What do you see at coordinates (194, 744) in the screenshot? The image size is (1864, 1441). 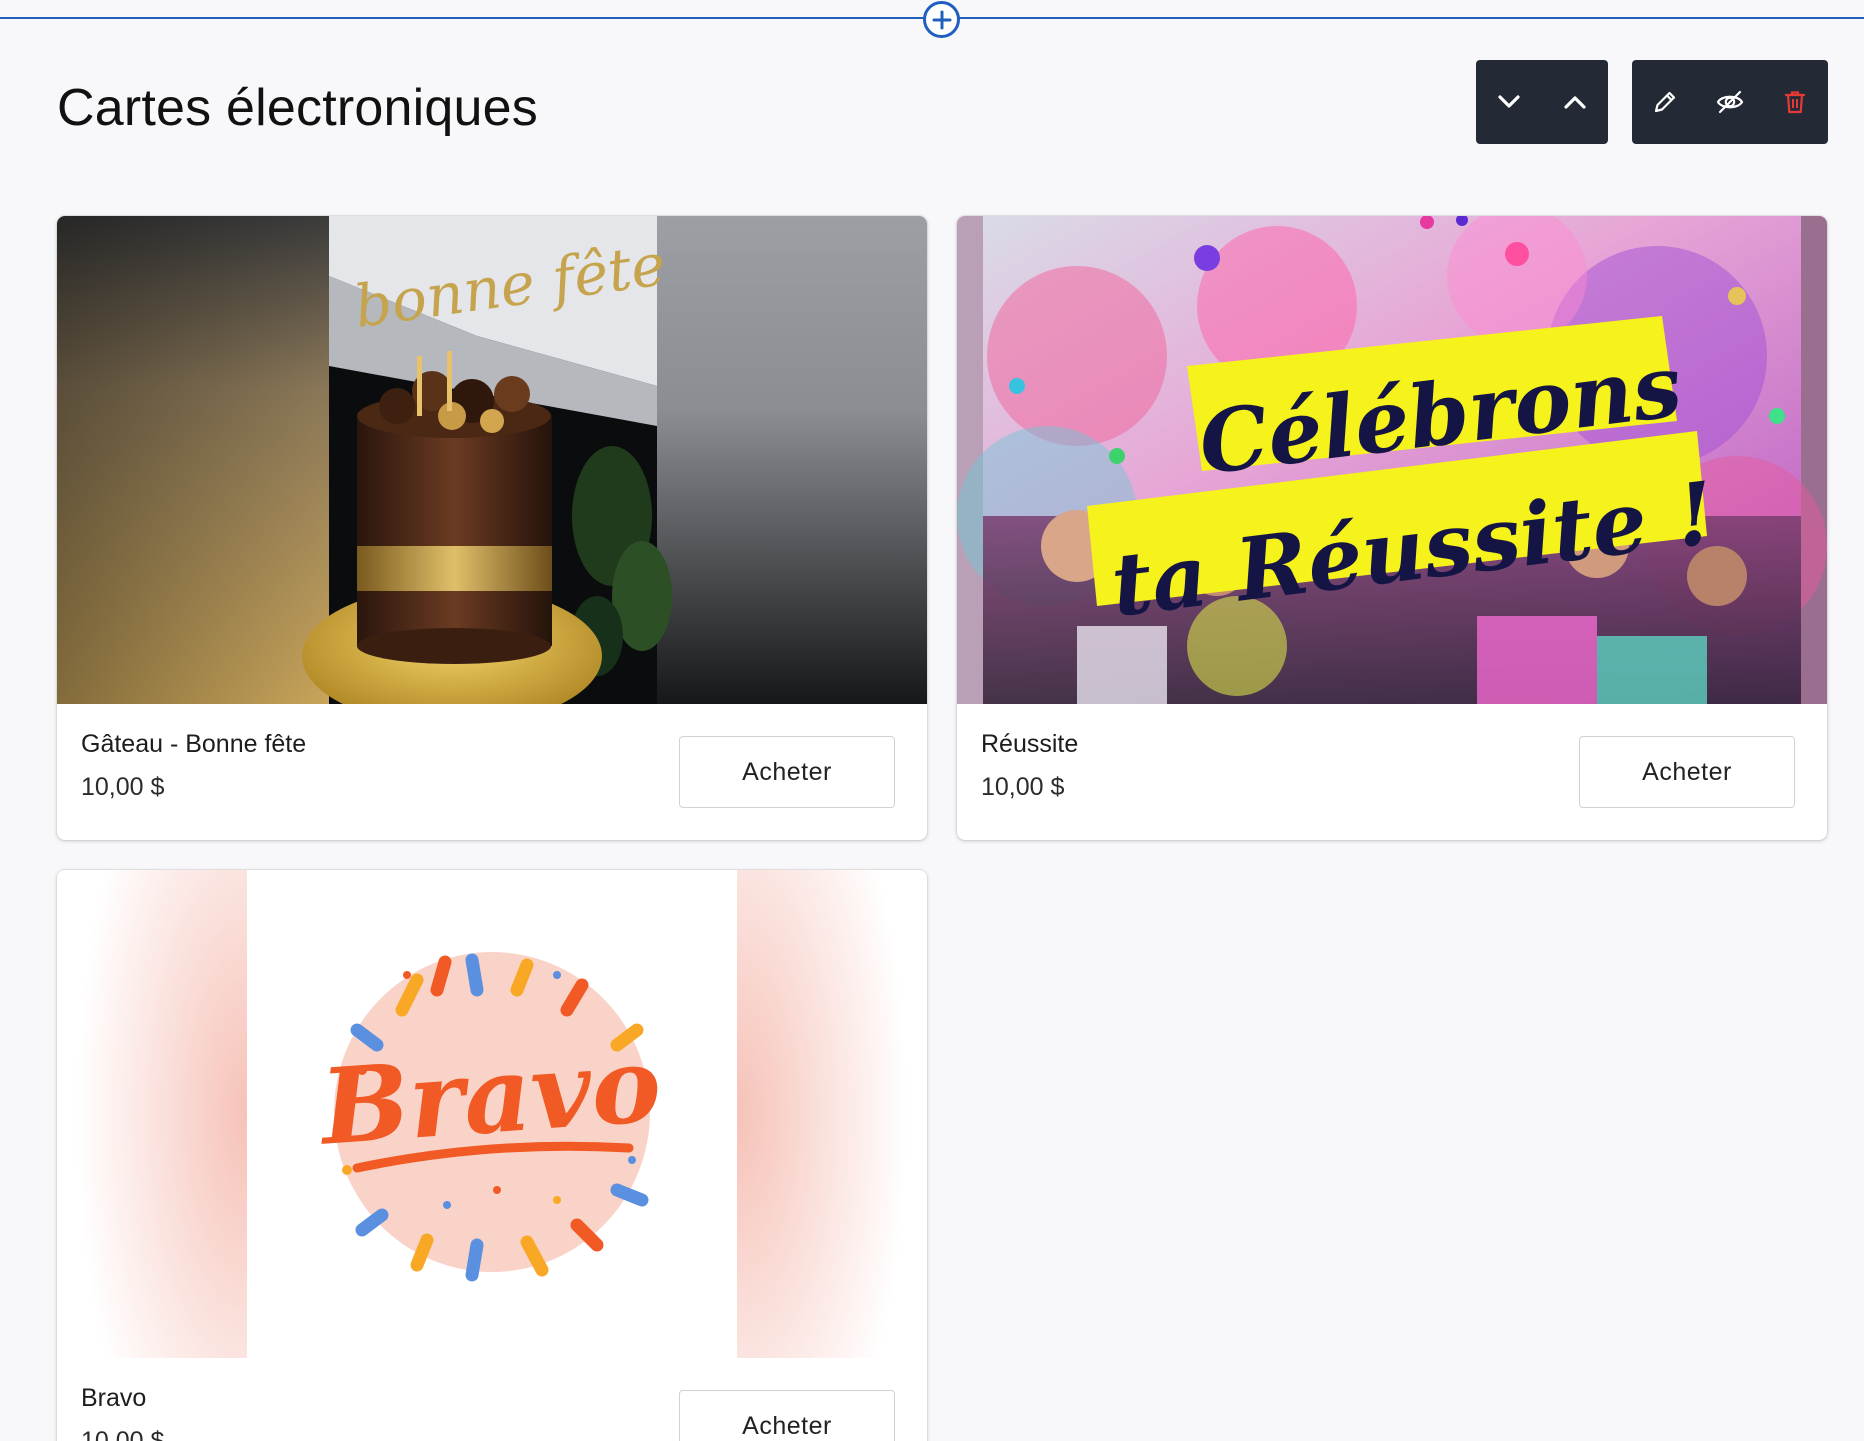 I see `ecard-name: Gâteau - Bonne fête` at bounding box center [194, 744].